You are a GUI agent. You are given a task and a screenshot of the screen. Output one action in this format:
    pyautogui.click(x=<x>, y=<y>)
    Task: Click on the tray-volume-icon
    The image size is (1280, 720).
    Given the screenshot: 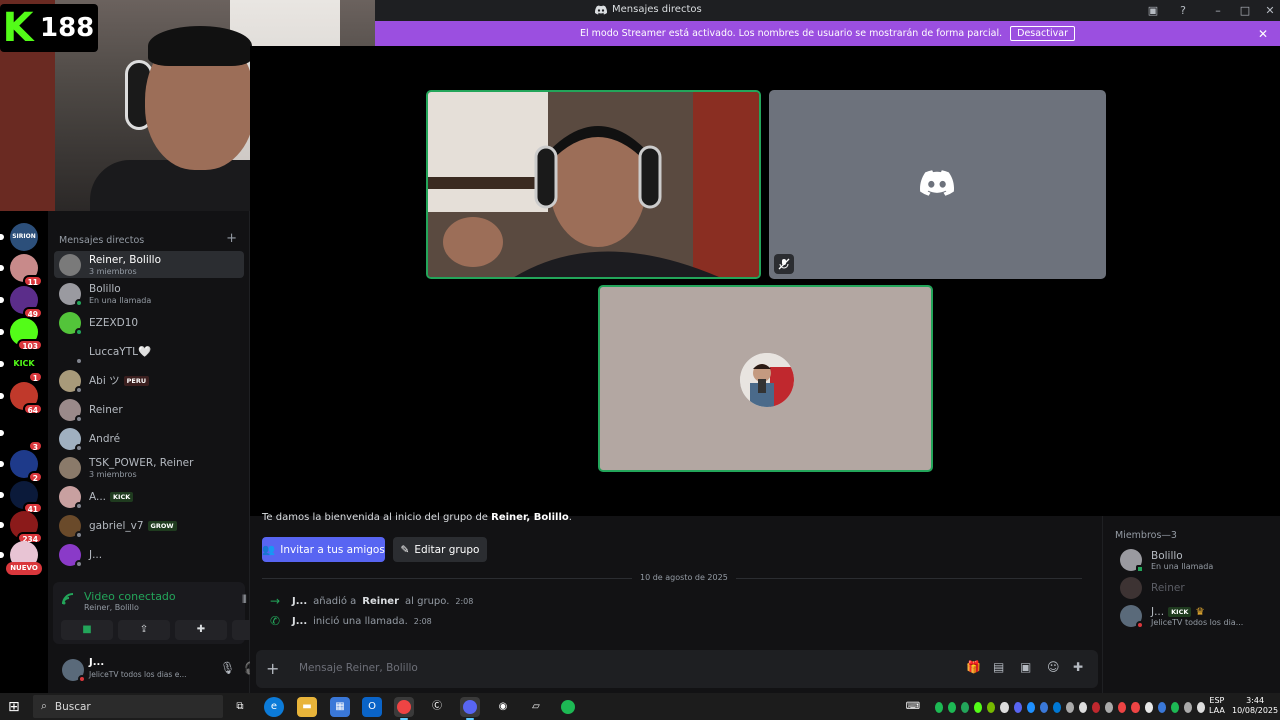 What is the action you would take?
    pyautogui.click(x=1200, y=707)
    